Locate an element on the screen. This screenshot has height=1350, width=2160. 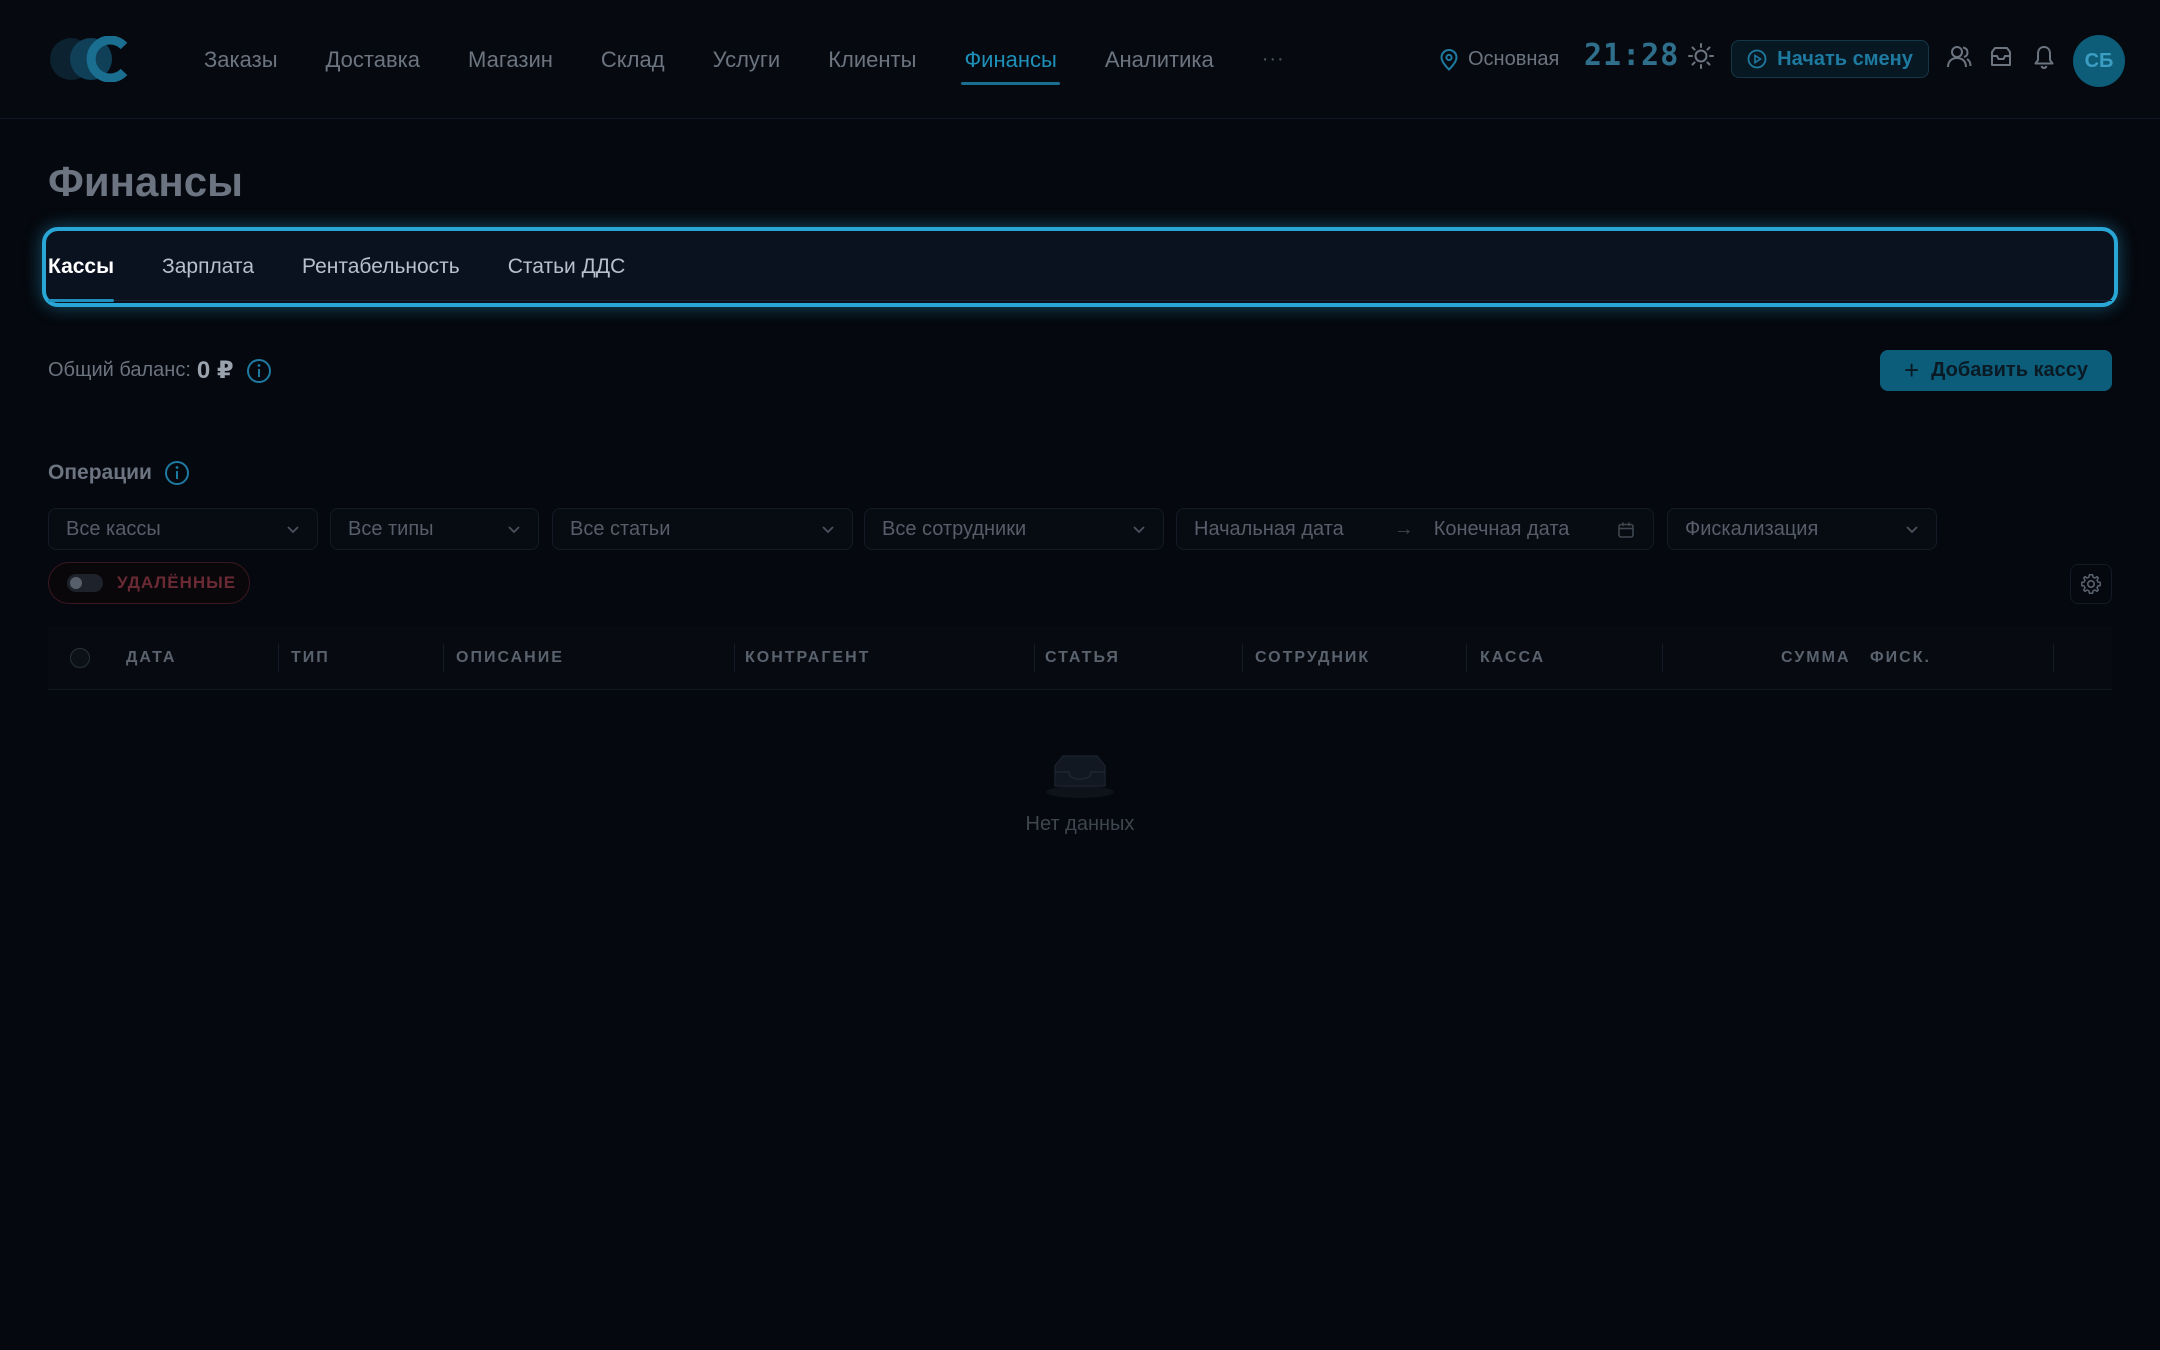
nav-finance: Финансы is located at coordinates (1011, 59).